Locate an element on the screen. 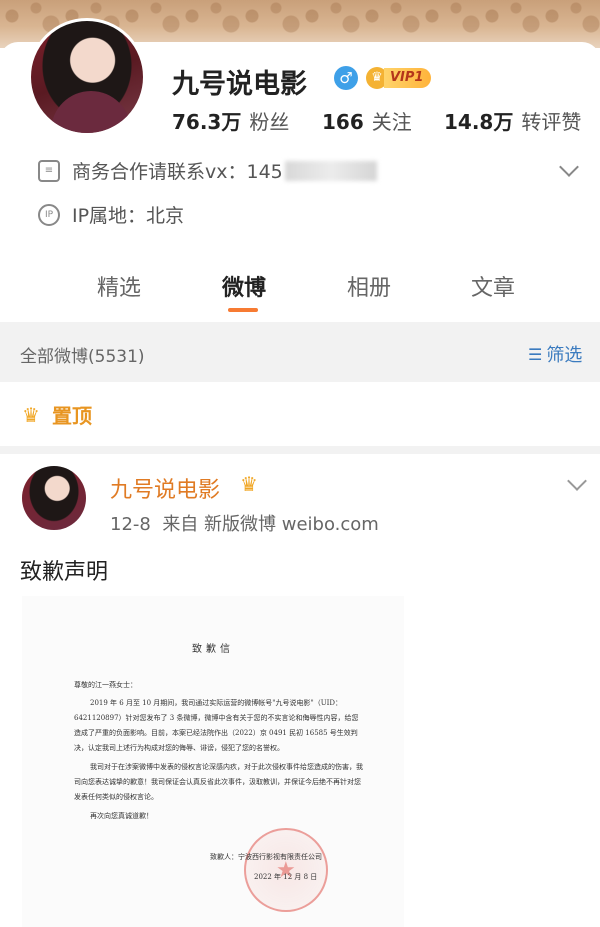 The image size is (600, 927). tab-articles: 文章 is located at coordinates (493, 286).